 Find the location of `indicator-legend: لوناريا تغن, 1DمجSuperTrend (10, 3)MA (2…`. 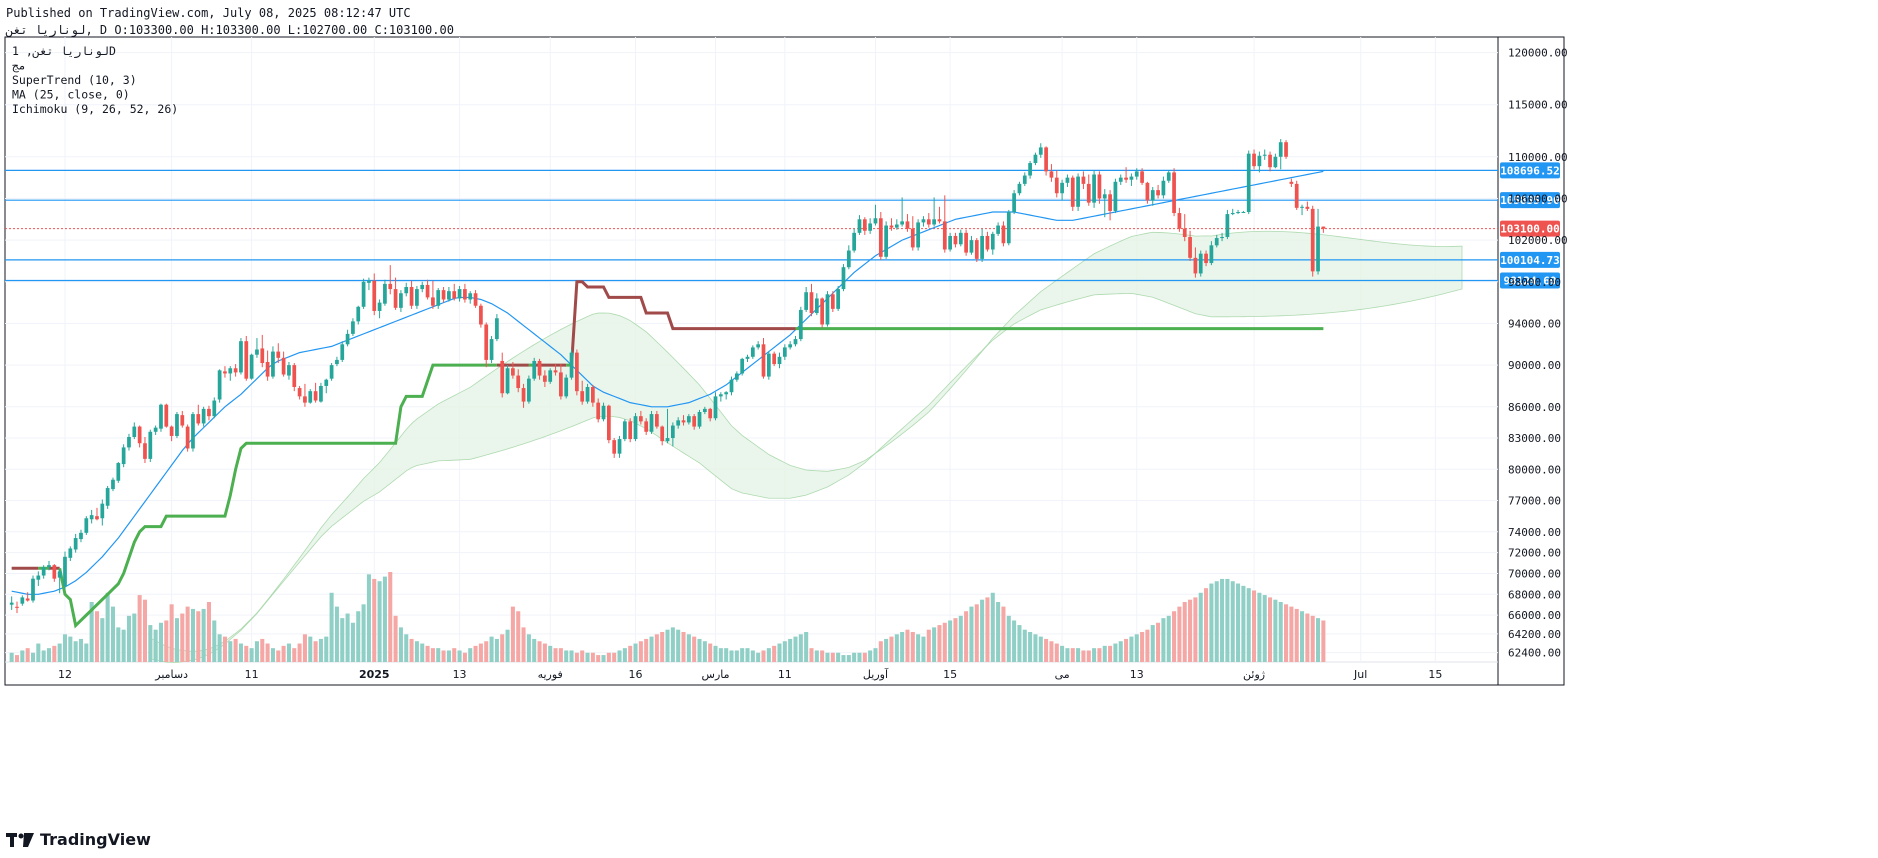

indicator-legend: لوناريا تغن, 1DمجSuperTrend (10, 3)MA (2… is located at coordinates (95, 80).